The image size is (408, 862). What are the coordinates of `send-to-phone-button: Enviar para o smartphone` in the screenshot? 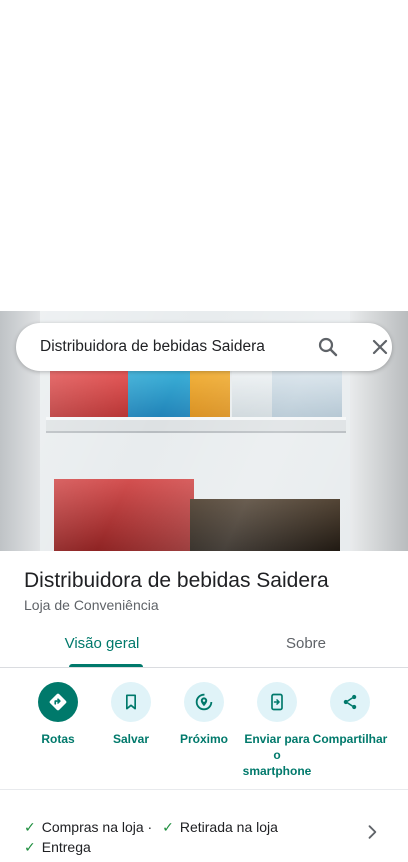 It's located at (277, 730).